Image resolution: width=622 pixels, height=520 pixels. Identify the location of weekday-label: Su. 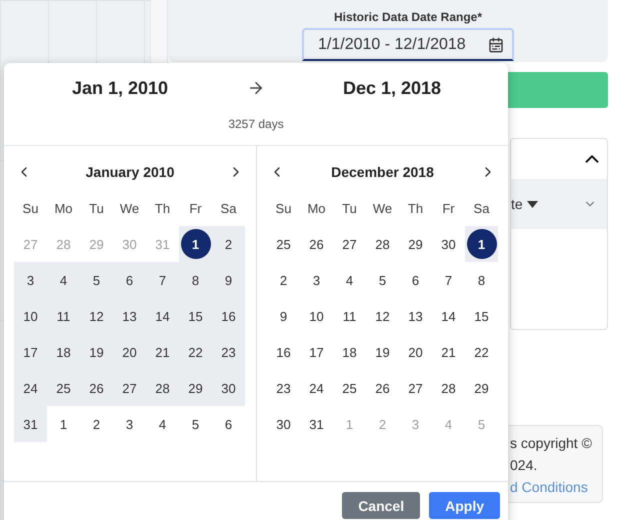
(283, 209).